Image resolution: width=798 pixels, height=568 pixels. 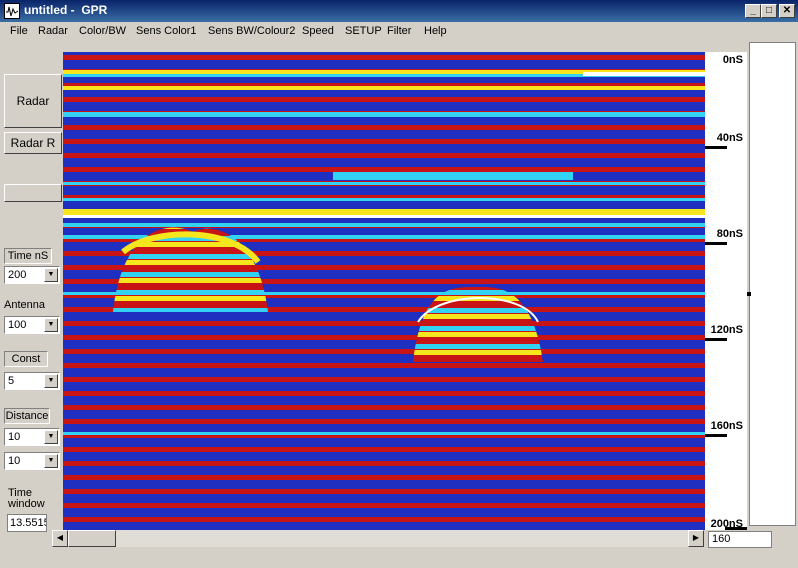 I want to click on const-select: 5 ▼, so click(x=32, y=381).